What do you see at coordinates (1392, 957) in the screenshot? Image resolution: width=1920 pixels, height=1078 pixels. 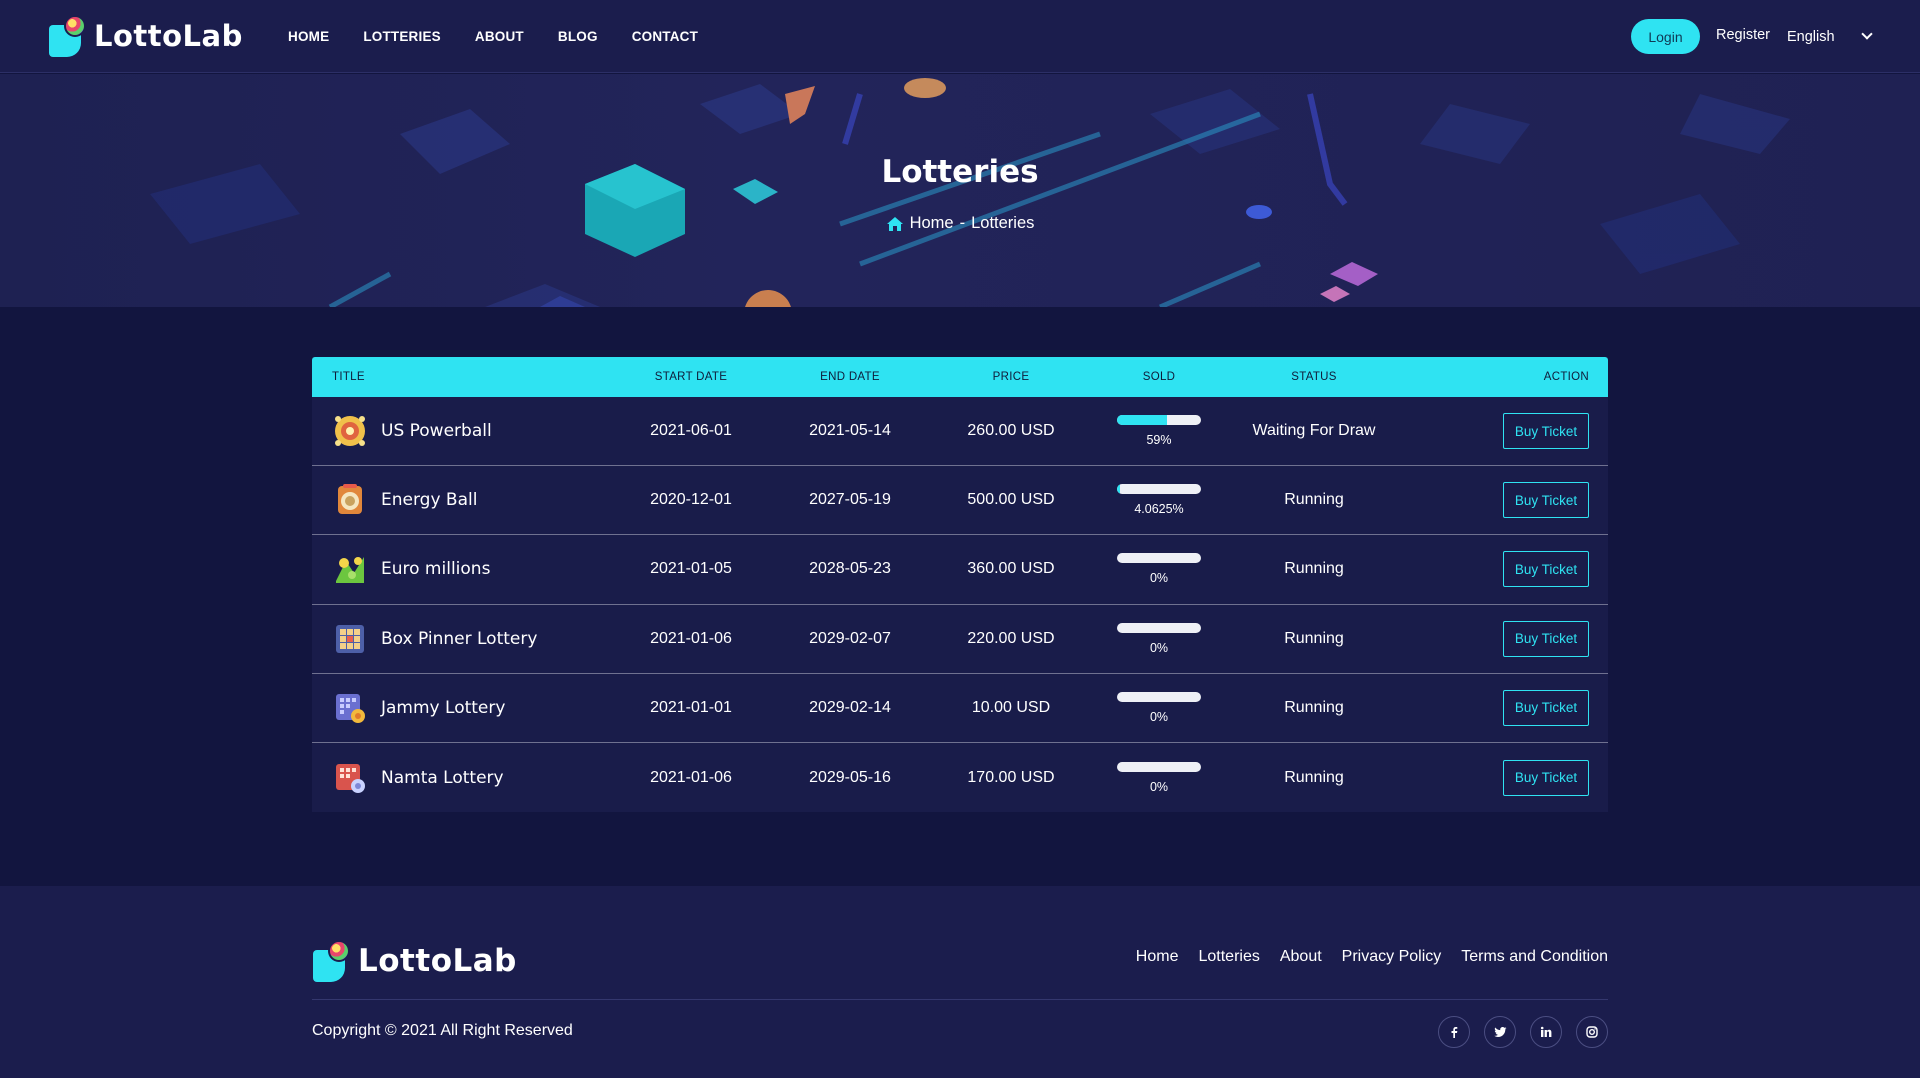 I see `footer-link-privacy: Privacy Policy` at bounding box center [1392, 957].